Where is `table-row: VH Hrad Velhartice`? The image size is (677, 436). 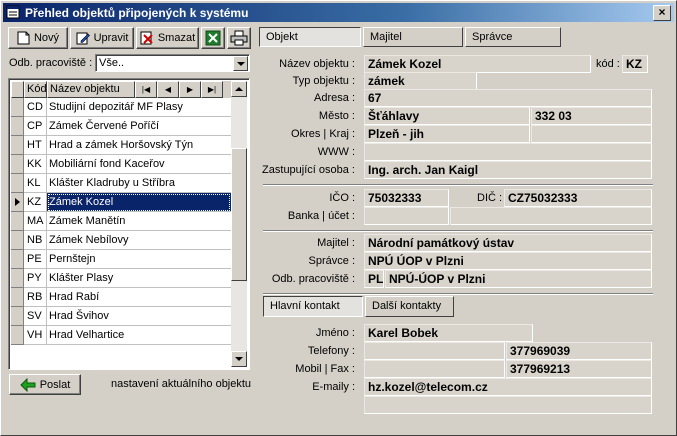
table-row: VH Hrad Velhartice is located at coordinates (122, 335).